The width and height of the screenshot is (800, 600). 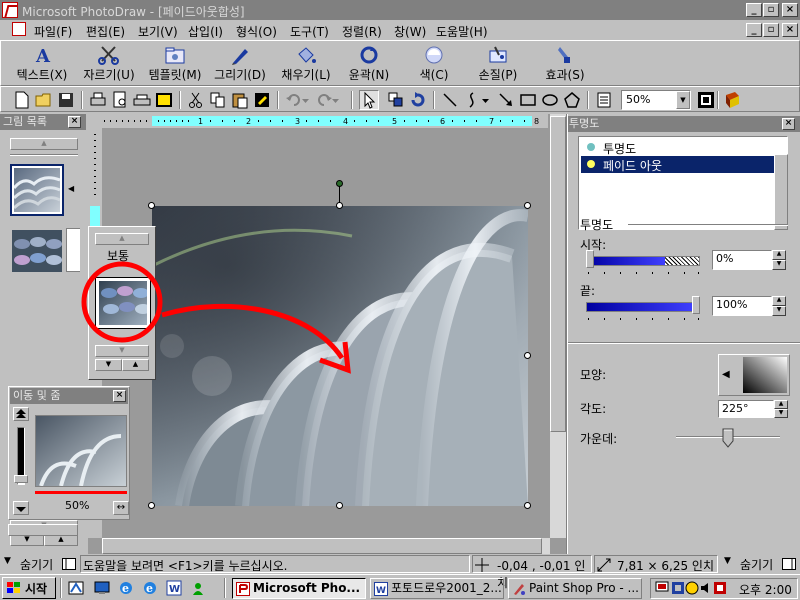 I want to click on quicklaunch-desktop-icon, so click(x=102, y=588).